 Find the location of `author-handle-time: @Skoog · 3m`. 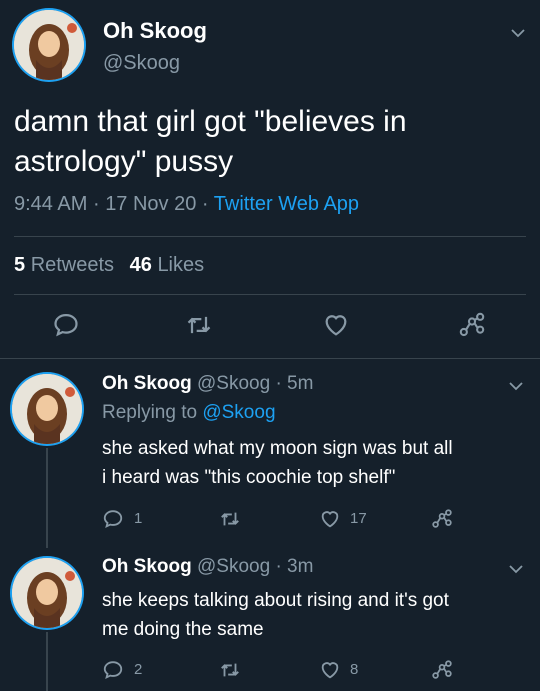

author-handle-time: @Skoog · 3m is located at coordinates (255, 566).